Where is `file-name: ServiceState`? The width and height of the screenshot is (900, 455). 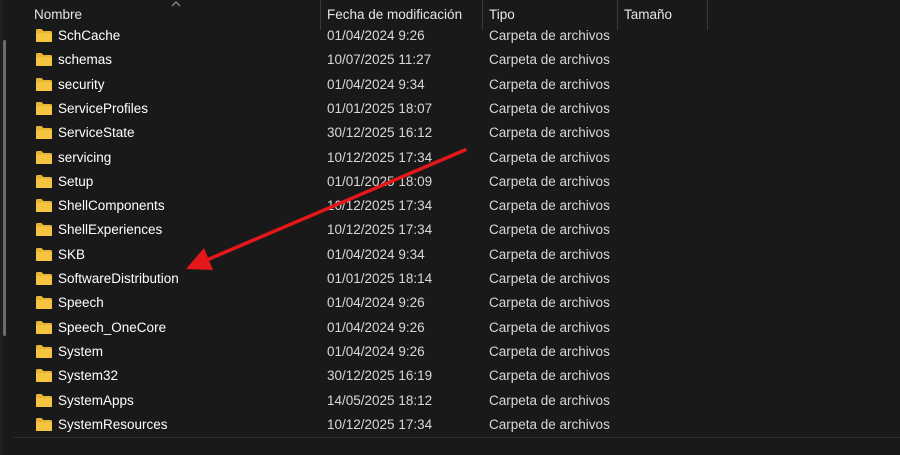 file-name: ServiceState is located at coordinates (96, 133).